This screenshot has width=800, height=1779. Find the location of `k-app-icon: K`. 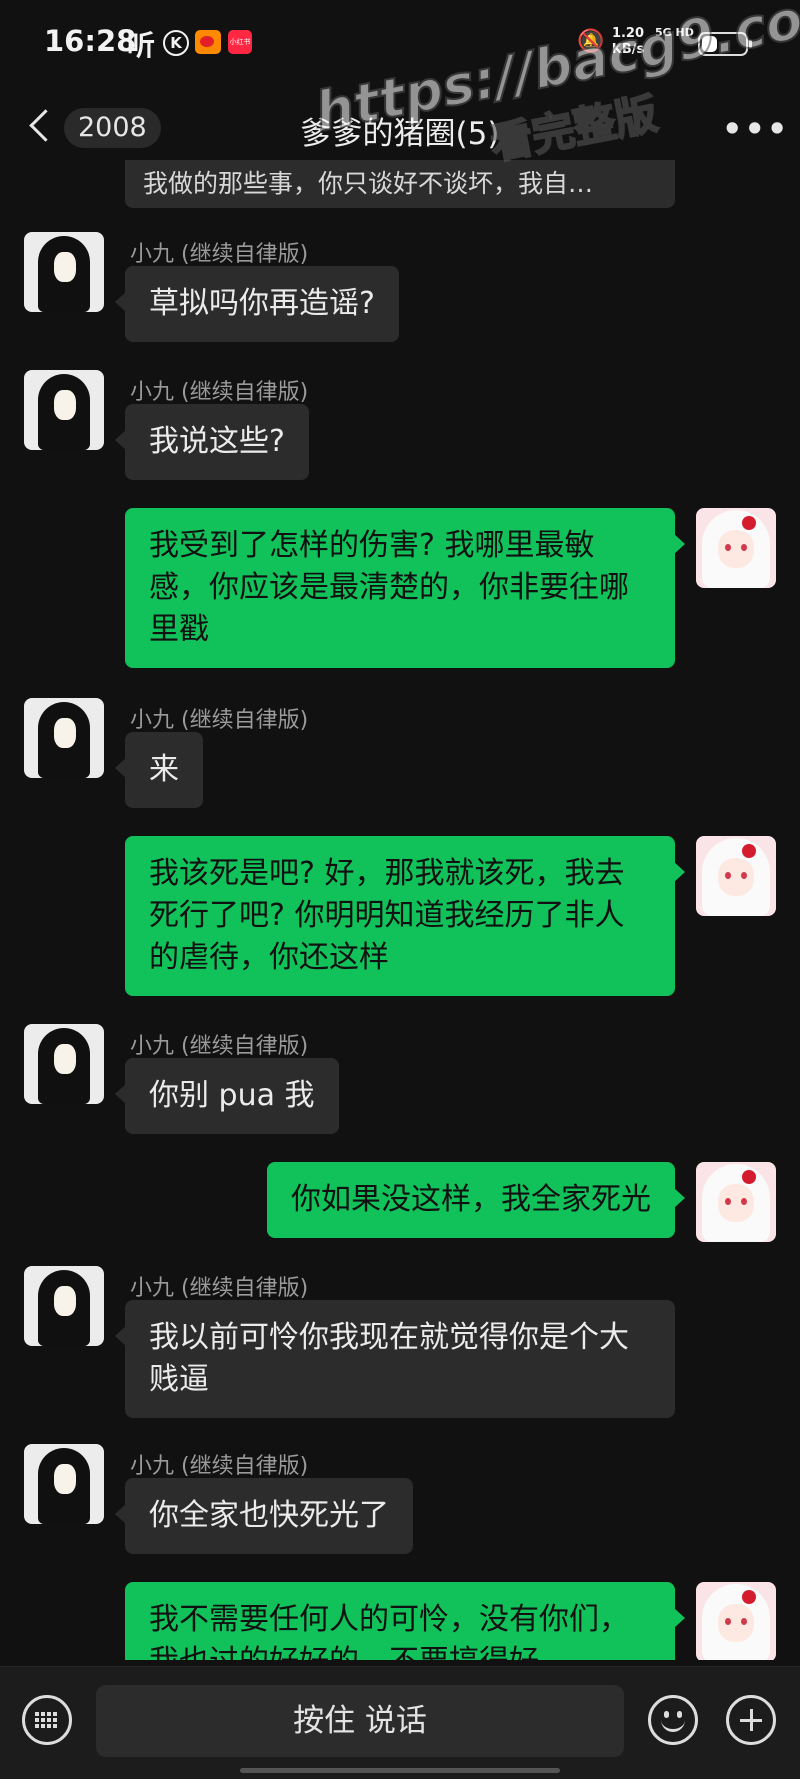

k-app-icon: K is located at coordinates (176, 43).